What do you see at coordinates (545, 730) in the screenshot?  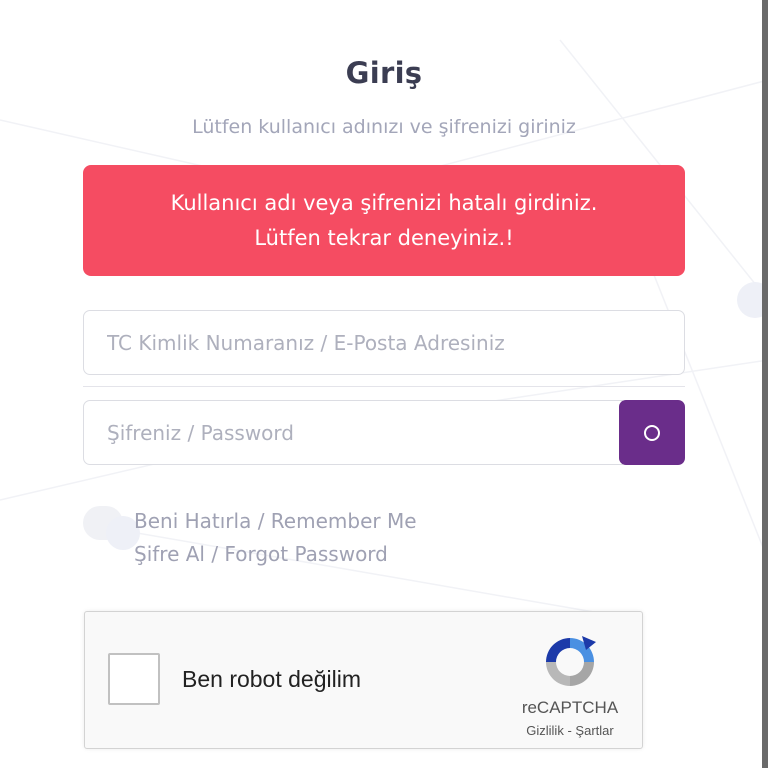 I see `recaptcha-privacy-link: Gizlilik` at bounding box center [545, 730].